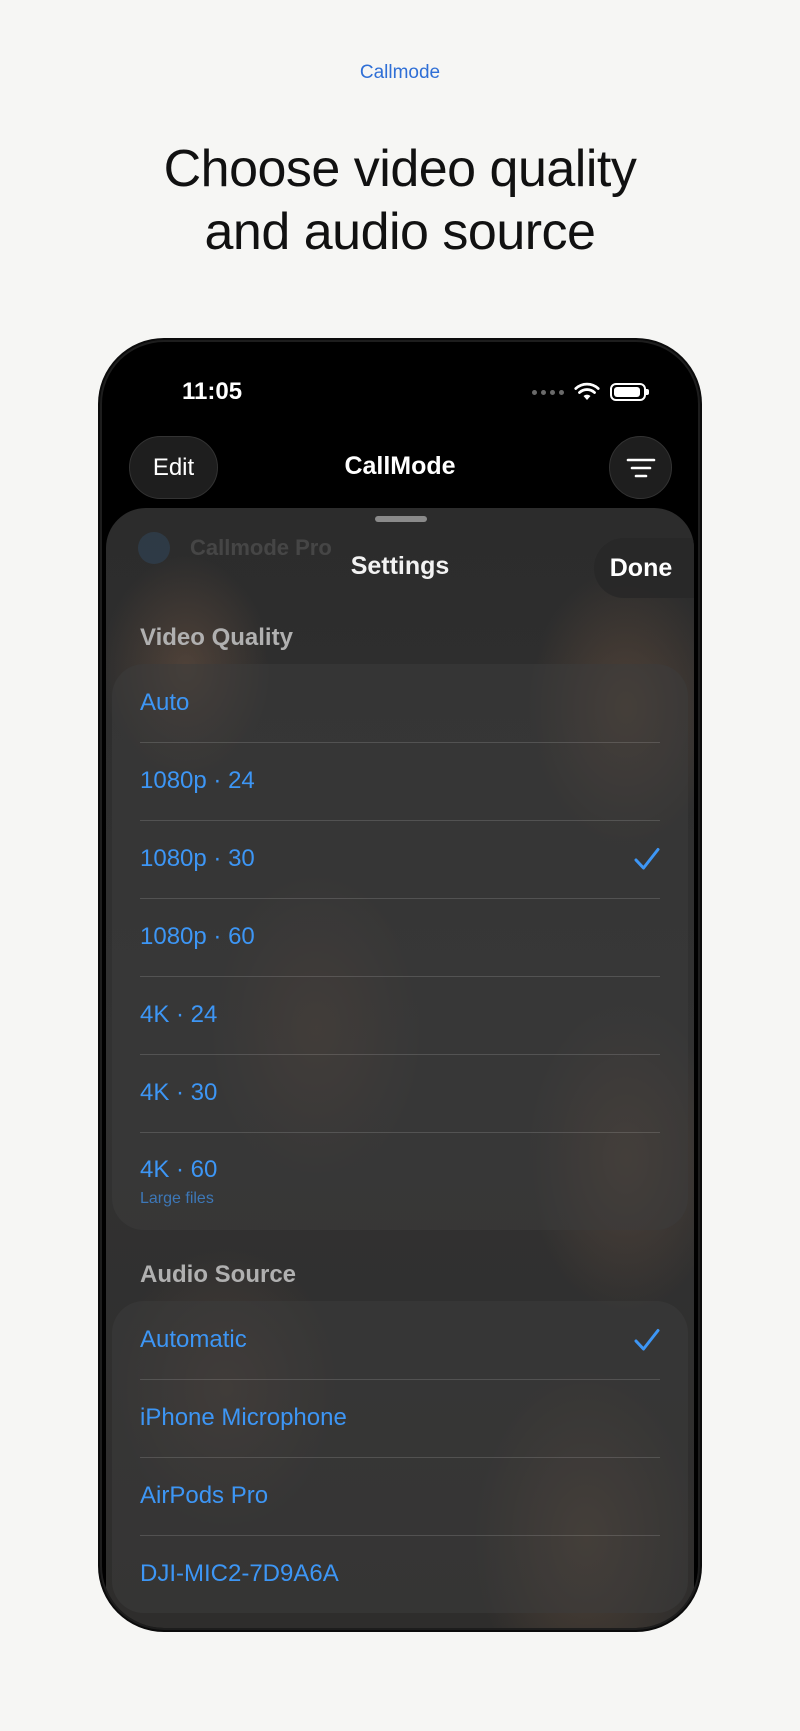  I want to click on video-option-4k-24: 4K · 24, so click(400, 1015).